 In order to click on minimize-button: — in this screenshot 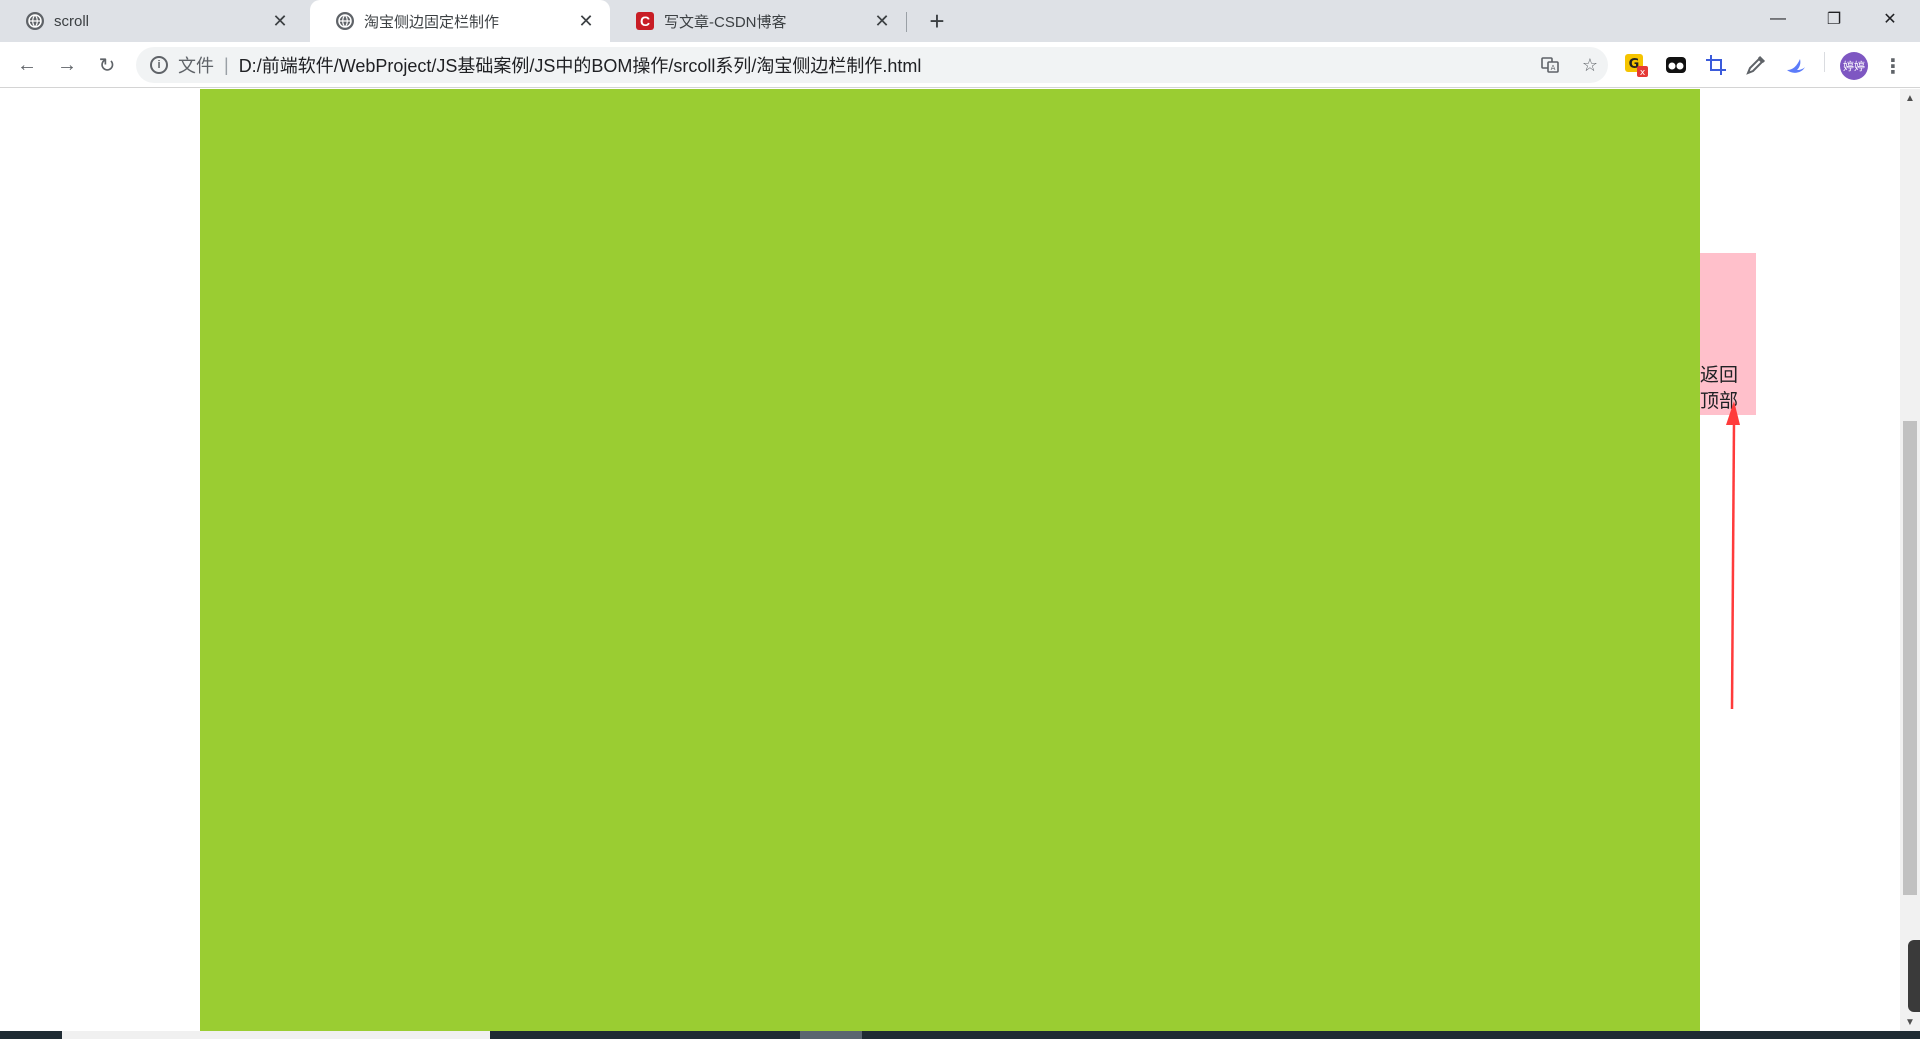, I will do `click(1778, 19)`.